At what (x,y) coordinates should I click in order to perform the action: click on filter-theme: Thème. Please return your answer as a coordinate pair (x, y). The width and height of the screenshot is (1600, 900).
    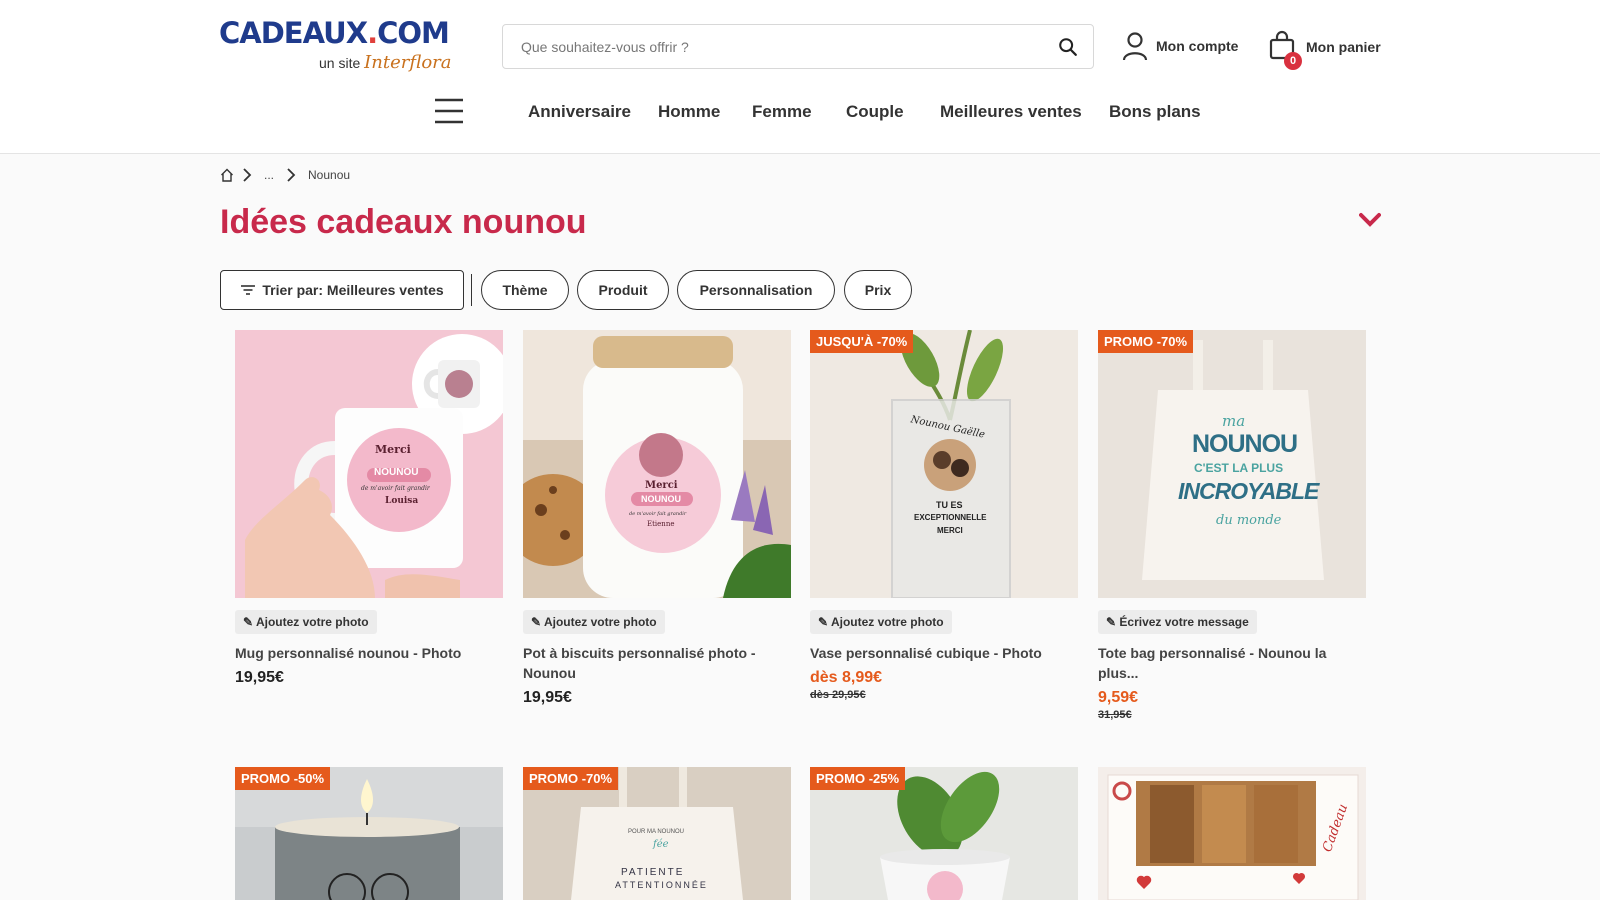
    Looking at the image, I should click on (525, 290).